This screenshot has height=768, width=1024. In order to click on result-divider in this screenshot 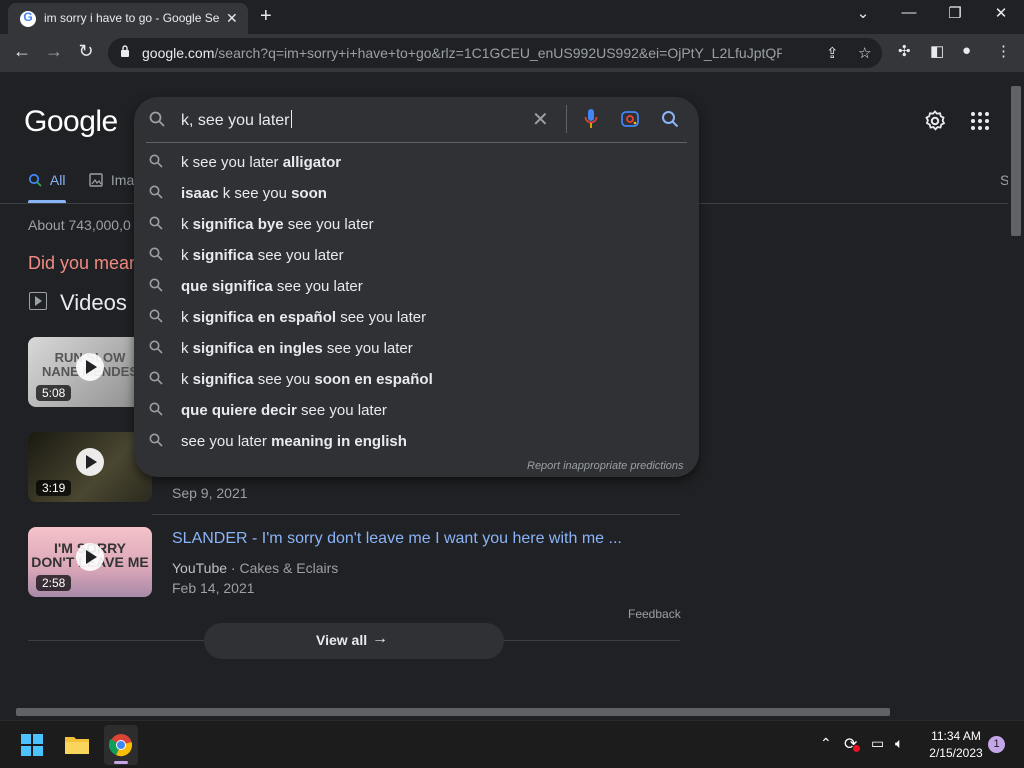, I will do `click(416, 514)`.